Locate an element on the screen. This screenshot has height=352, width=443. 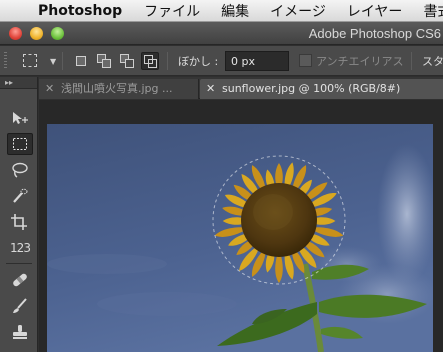
move-tool is located at coordinates (20, 118).